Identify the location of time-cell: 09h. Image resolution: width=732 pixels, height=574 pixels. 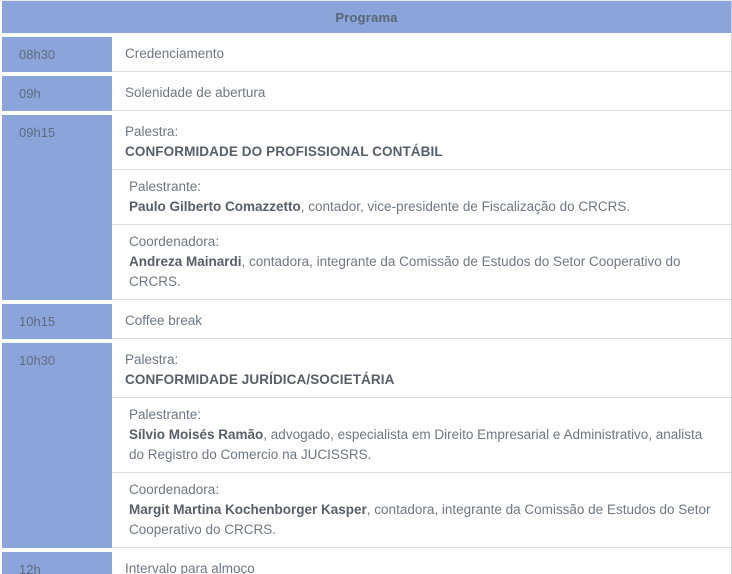
(57, 93).